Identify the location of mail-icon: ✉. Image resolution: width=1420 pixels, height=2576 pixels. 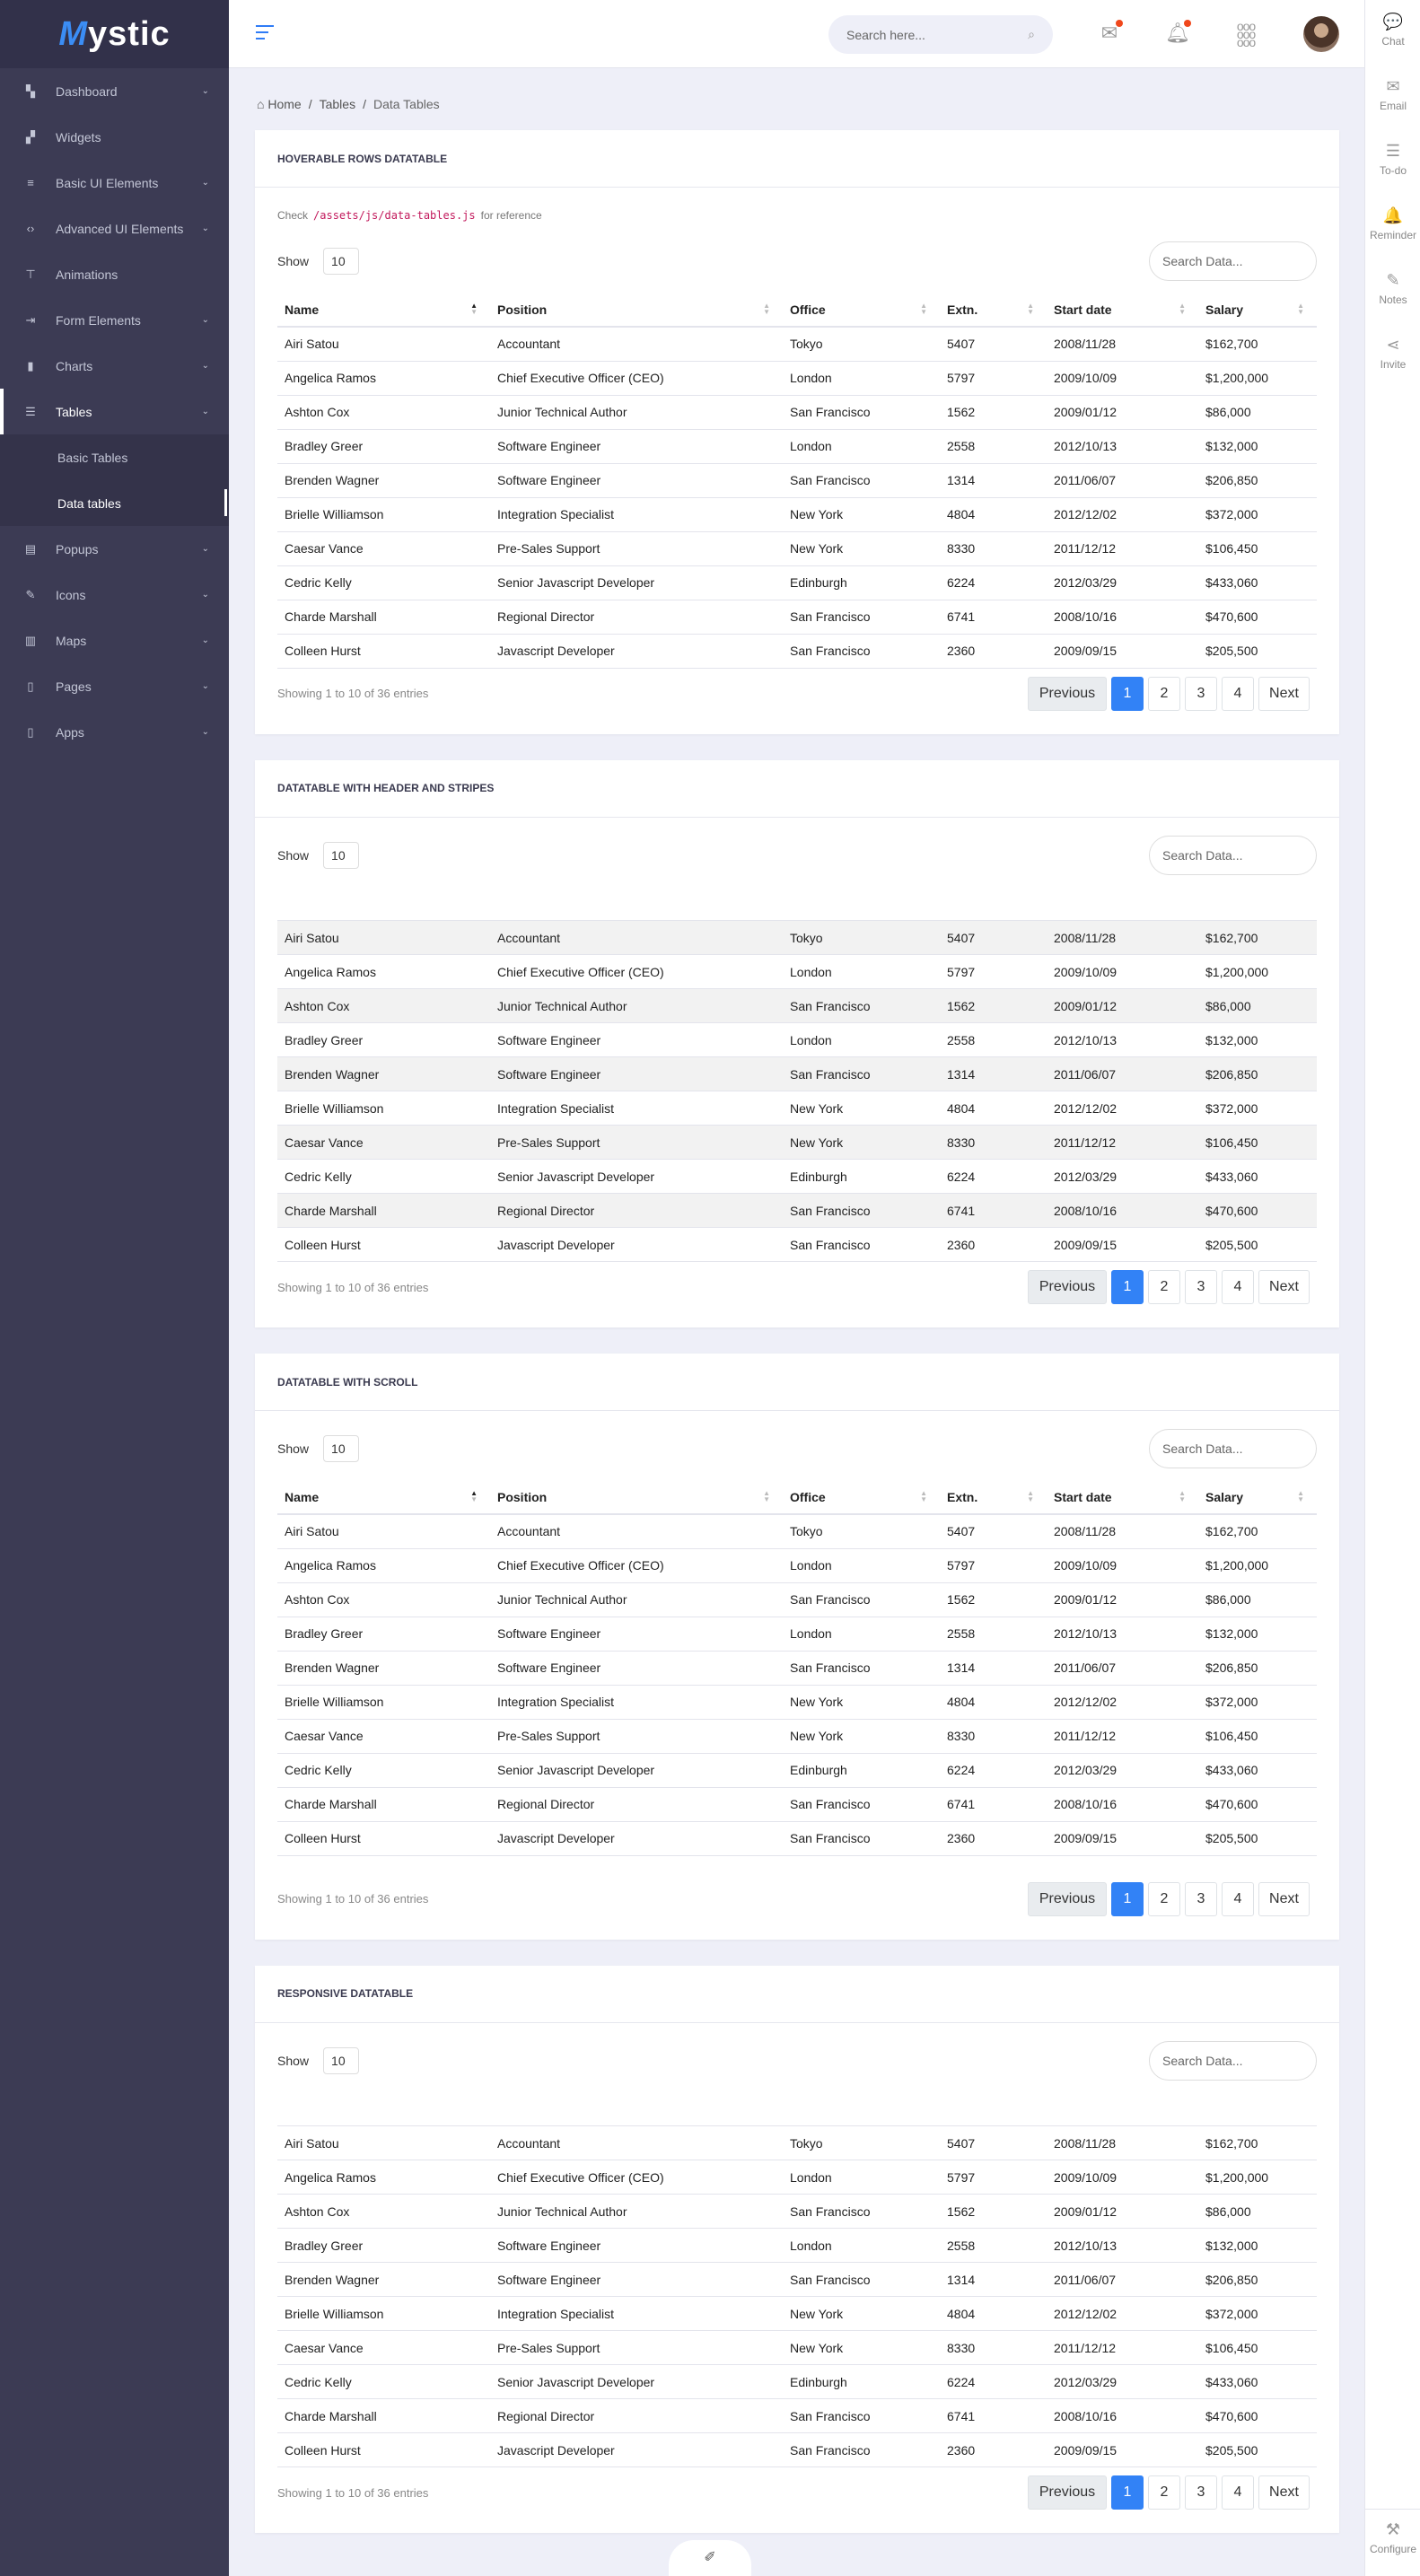
(1109, 33).